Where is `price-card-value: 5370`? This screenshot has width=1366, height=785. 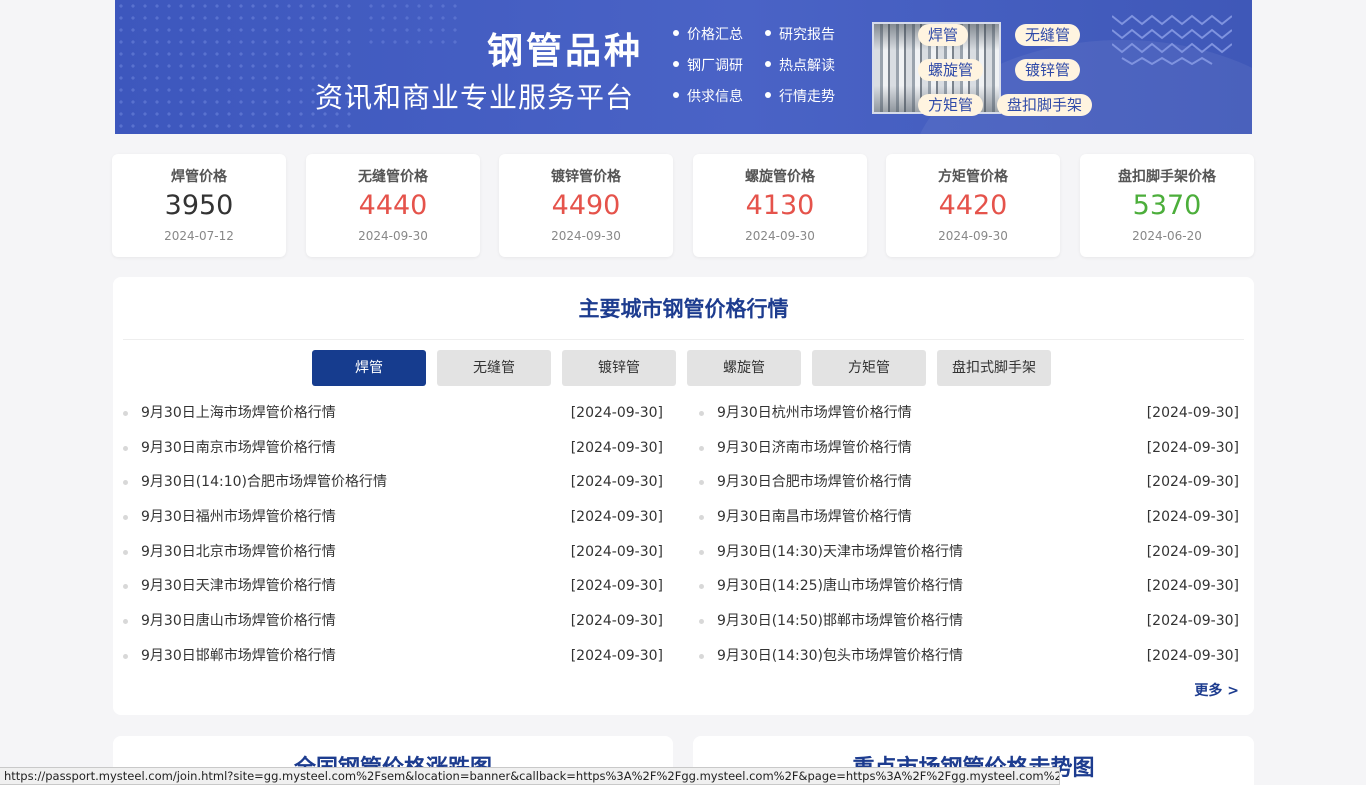 price-card-value: 5370 is located at coordinates (1167, 205).